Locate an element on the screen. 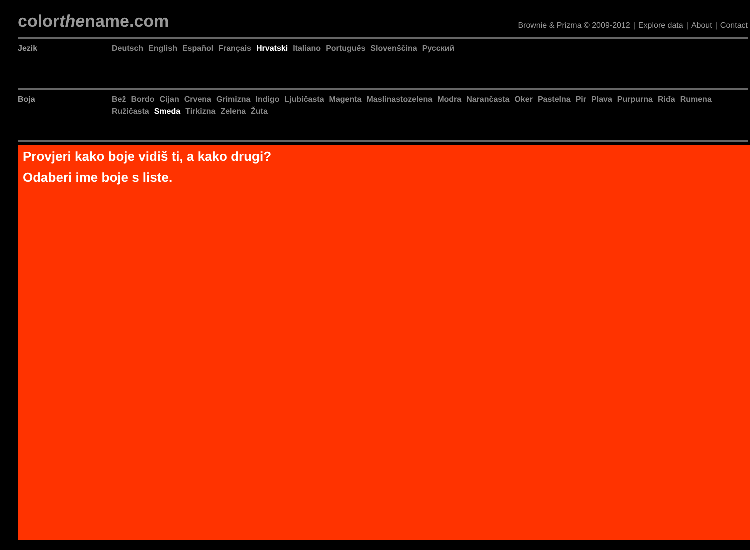 This screenshot has width=750, height=550. language-link: Deutsch is located at coordinates (128, 48).